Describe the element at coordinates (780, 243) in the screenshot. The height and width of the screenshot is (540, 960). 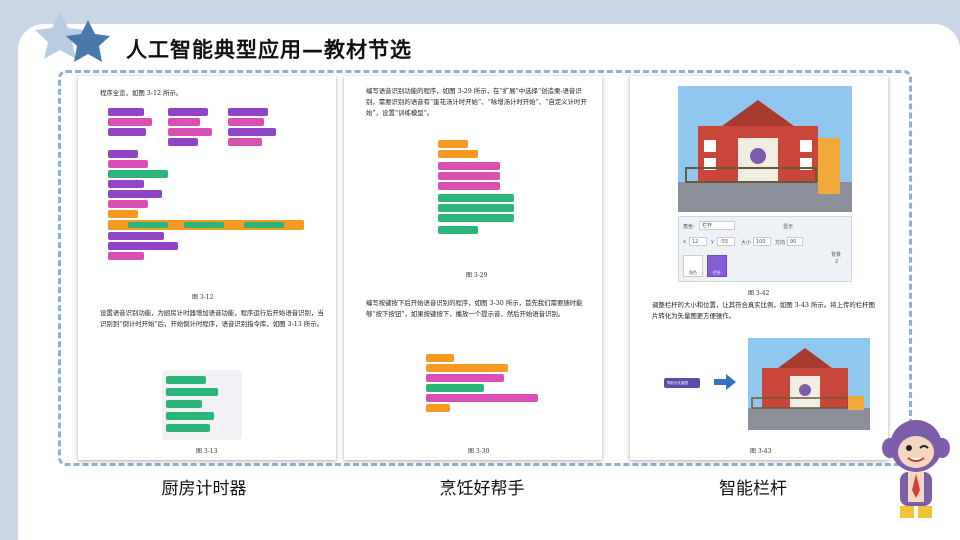
I see `direction-label: 方向` at that location.